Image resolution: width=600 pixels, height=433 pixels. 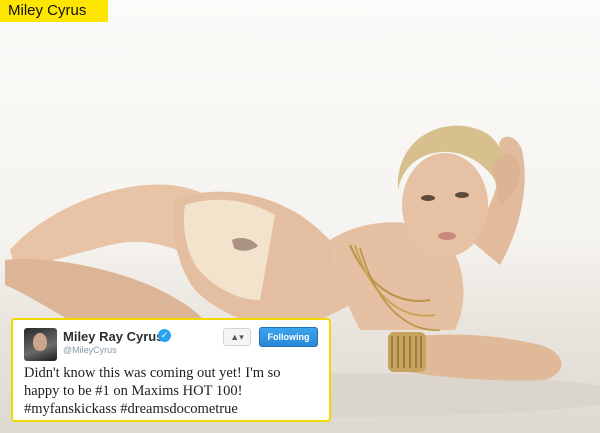 I want to click on following-button: Following, so click(x=288, y=337).